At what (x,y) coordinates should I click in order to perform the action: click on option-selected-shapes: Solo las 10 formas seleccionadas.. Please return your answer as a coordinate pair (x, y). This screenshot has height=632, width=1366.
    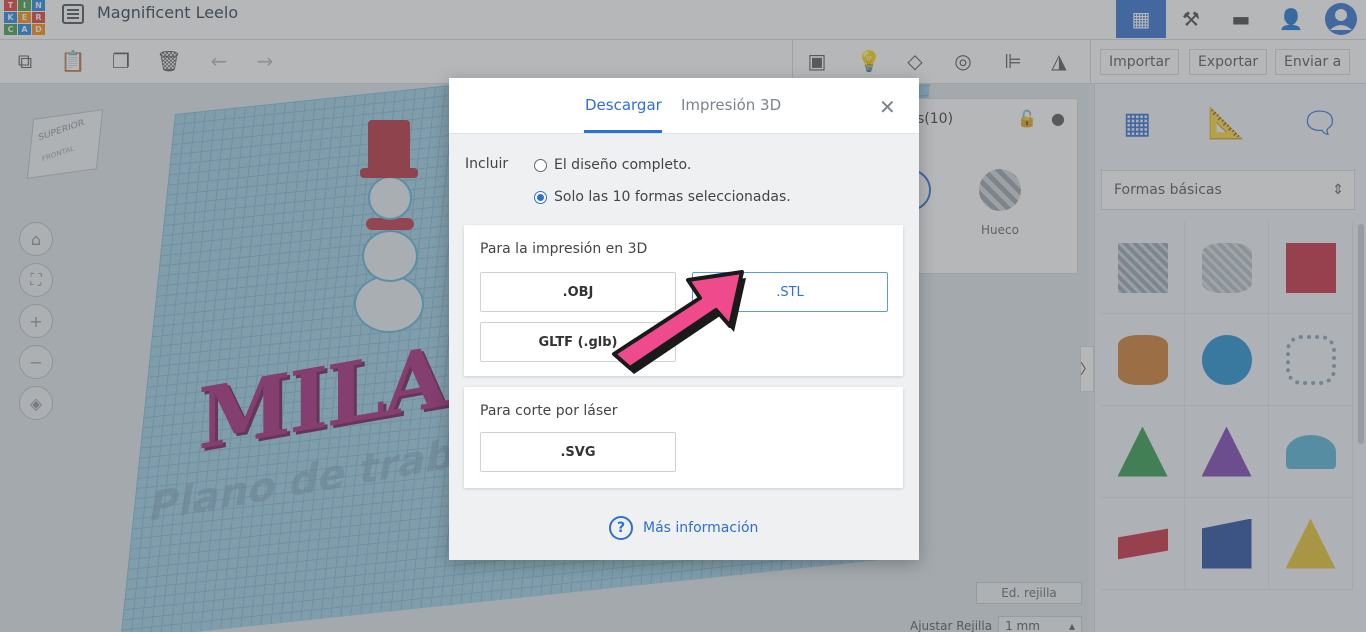
    Looking at the image, I should click on (662, 197).